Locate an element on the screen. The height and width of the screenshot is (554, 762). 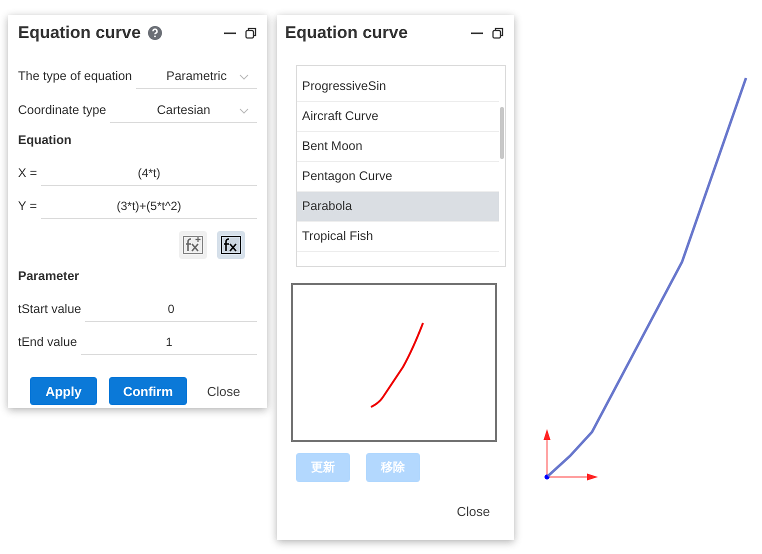
field-label: Y = is located at coordinates (27, 207).